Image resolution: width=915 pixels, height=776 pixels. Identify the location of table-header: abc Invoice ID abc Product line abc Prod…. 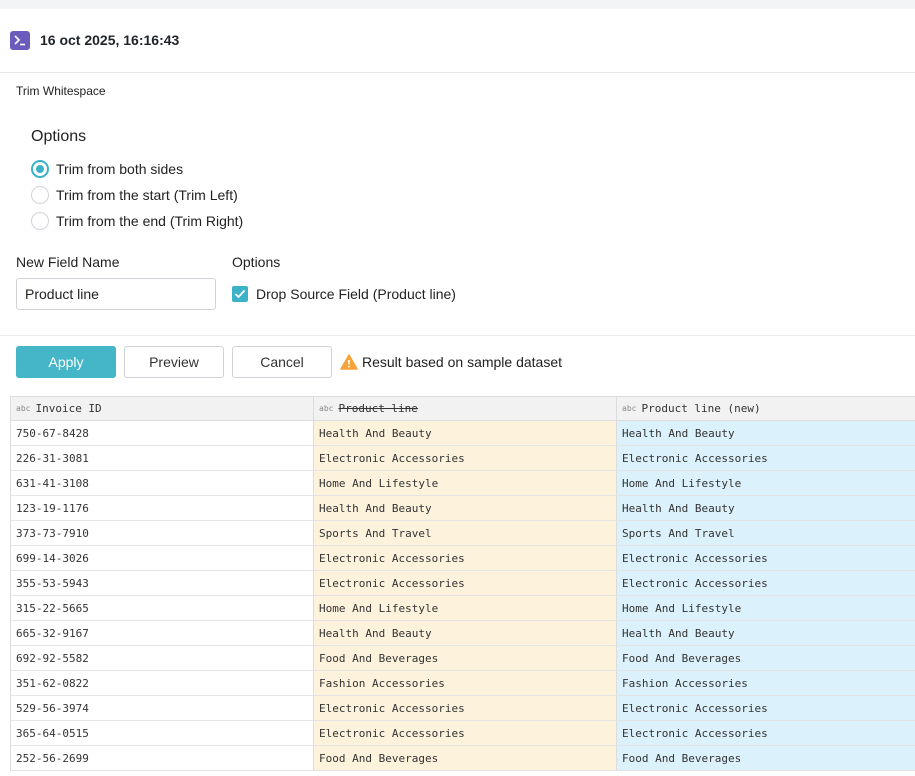
(462, 408).